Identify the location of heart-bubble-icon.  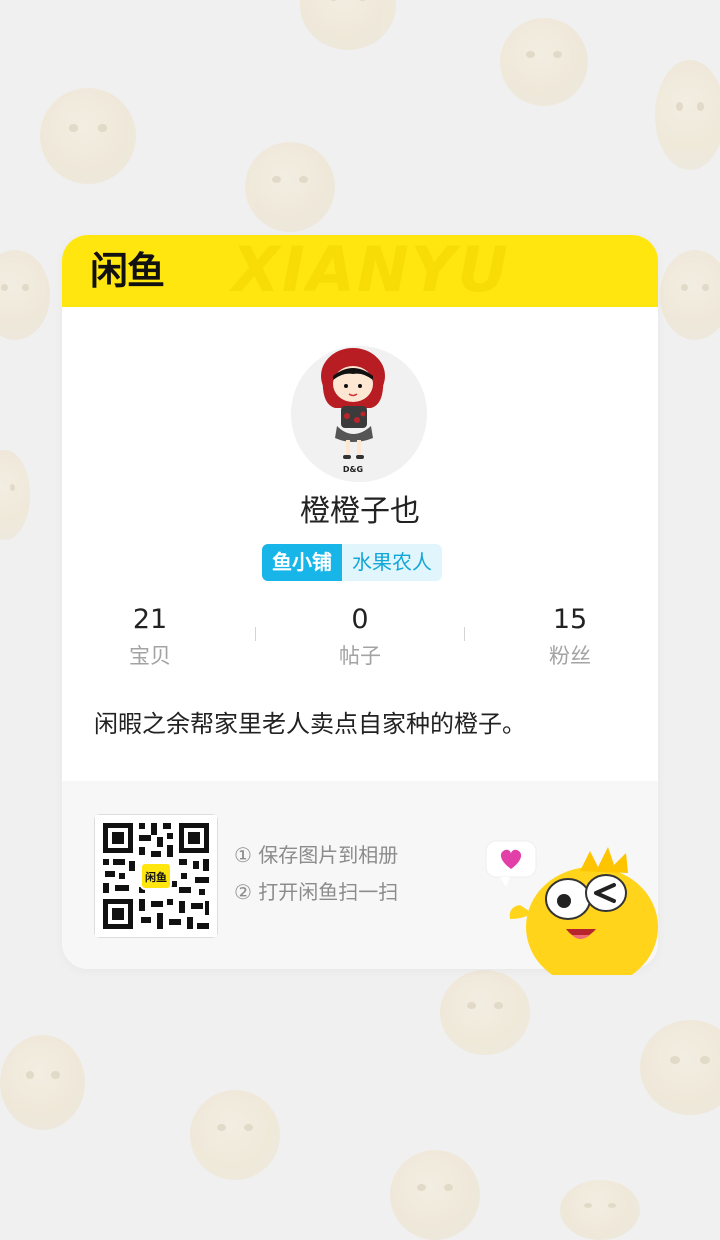
(511, 863).